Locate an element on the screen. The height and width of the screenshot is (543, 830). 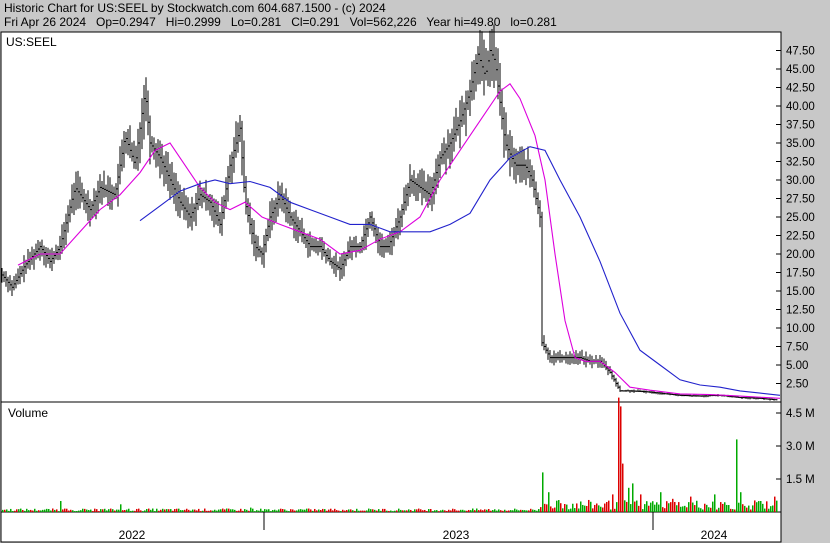
year-label: 2023 is located at coordinates (456, 535).